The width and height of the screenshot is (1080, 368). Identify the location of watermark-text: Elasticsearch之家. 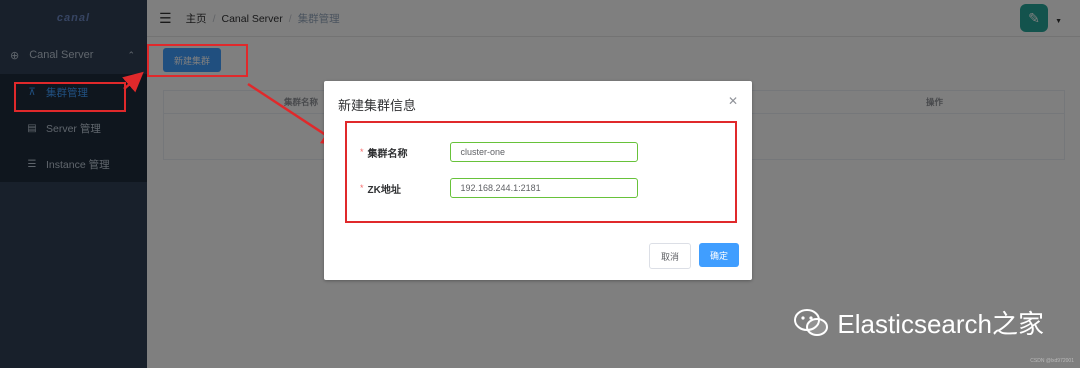
(940, 324).